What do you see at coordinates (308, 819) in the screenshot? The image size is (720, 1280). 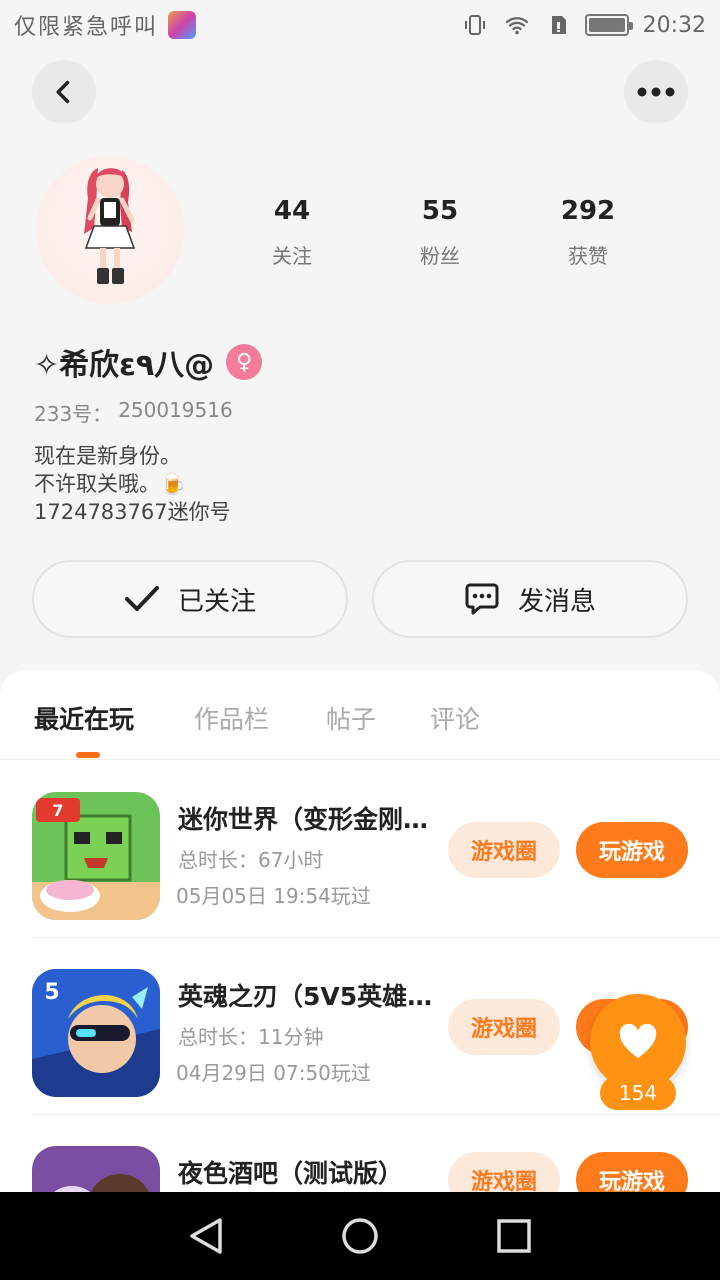 I see `game-title: 迷你世界（变形金刚联动版）` at bounding box center [308, 819].